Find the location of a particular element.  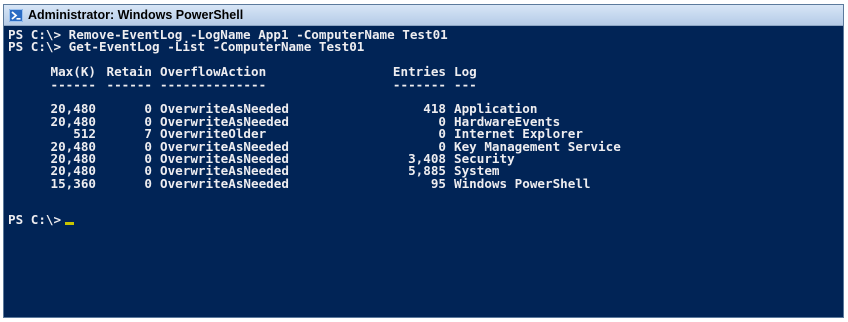

table-row: 20,480 0 OverwriteAsNeeded 418 Application is located at coordinates (425, 109).